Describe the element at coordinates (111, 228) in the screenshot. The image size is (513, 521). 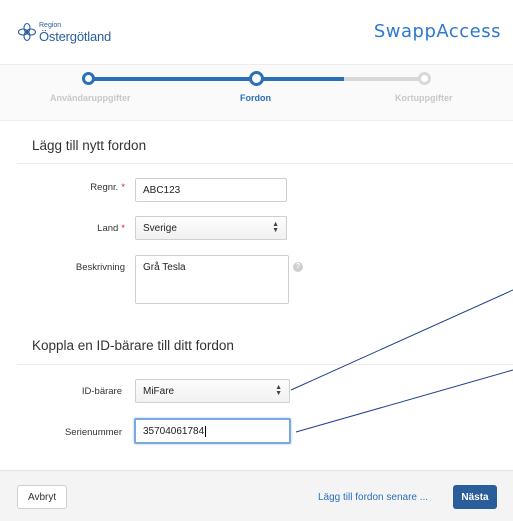
I see `land-label: Land *` at that location.